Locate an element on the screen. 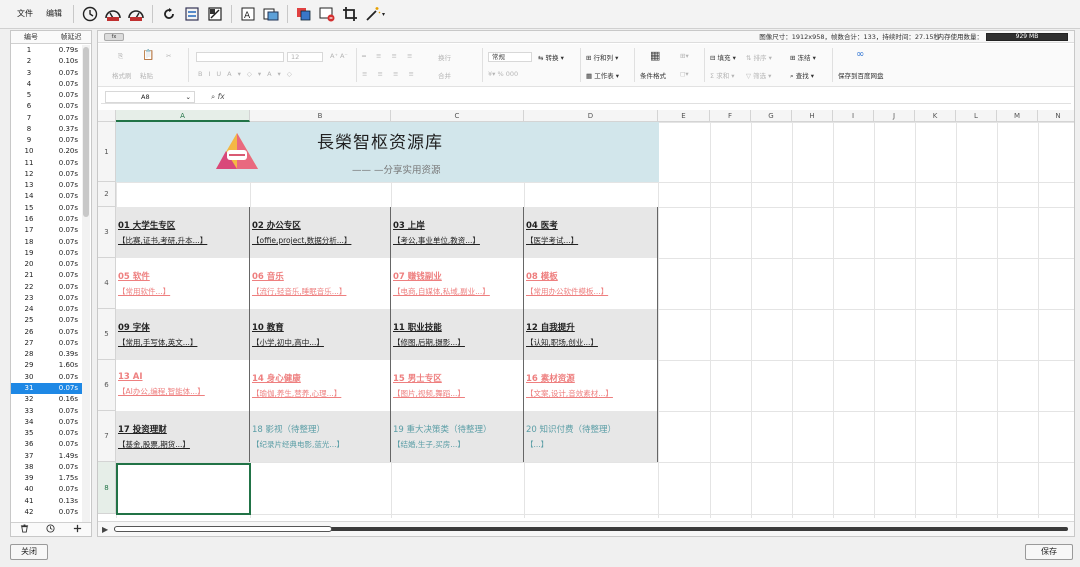 The height and width of the screenshot is (567, 1080). reverse-icon is located at coordinates (169, 14).